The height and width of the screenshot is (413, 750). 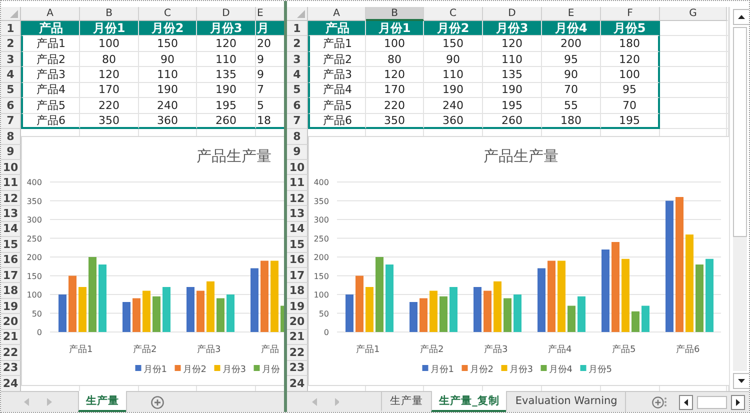 I want to click on scrollbar-track, so click(x=740, y=199).